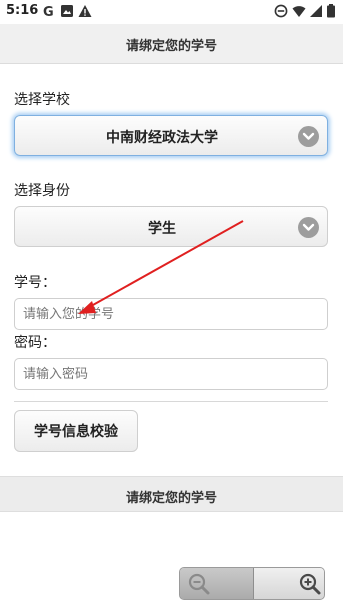 The image size is (343, 609). Describe the element at coordinates (76, 431) in the screenshot. I see `verify-student-id-button: 学号信息校验` at that location.